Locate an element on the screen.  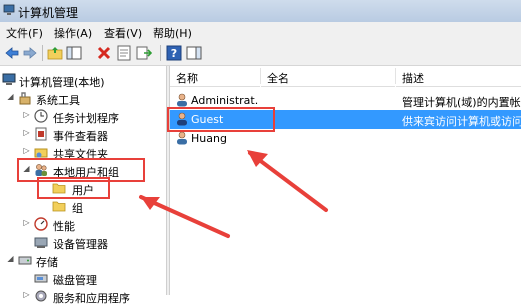
services-icon is located at coordinates (41, 296).